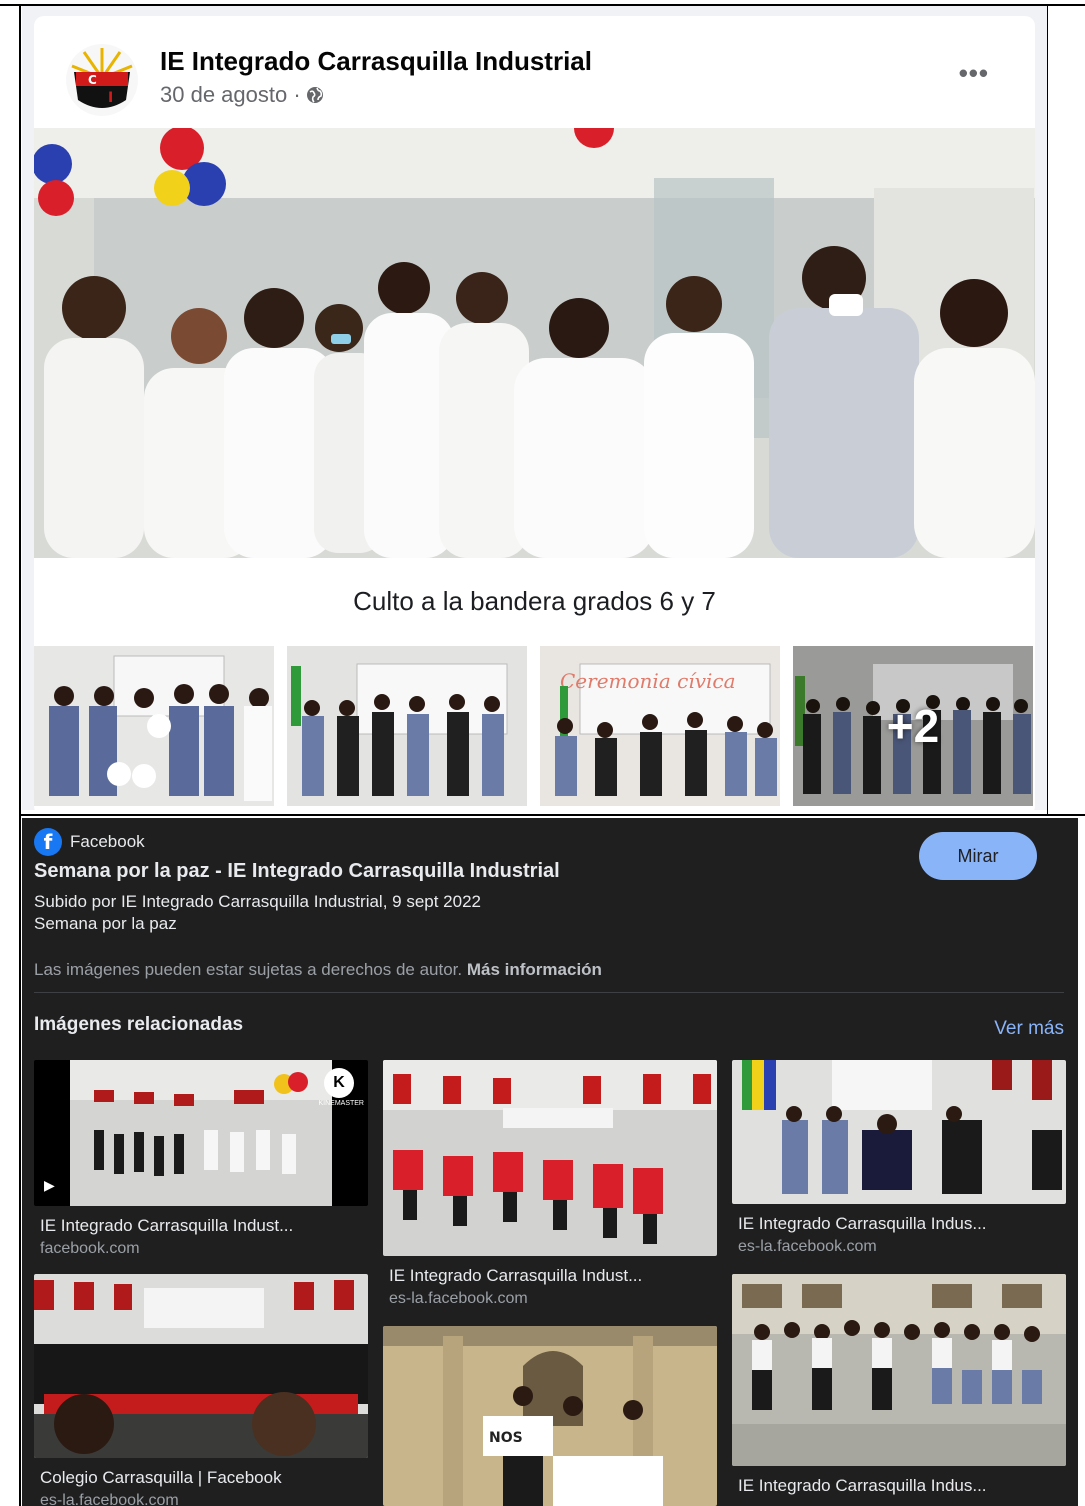 Image resolution: width=1085 pixels, height=1506 pixels. Describe the element at coordinates (339, 1083) in the screenshot. I see `kinemaster-logo-icon: K` at that location.